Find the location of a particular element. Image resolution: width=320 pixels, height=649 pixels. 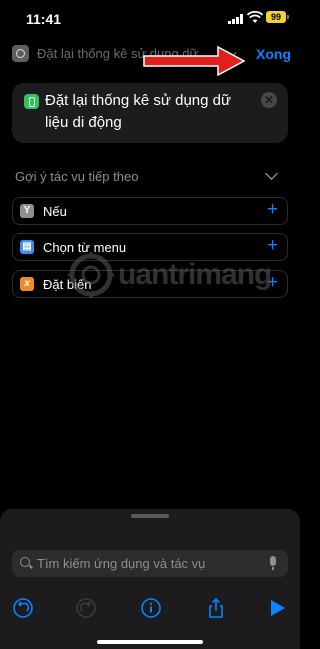

menu-icon: ▤ is located at coordinates (27, 247).